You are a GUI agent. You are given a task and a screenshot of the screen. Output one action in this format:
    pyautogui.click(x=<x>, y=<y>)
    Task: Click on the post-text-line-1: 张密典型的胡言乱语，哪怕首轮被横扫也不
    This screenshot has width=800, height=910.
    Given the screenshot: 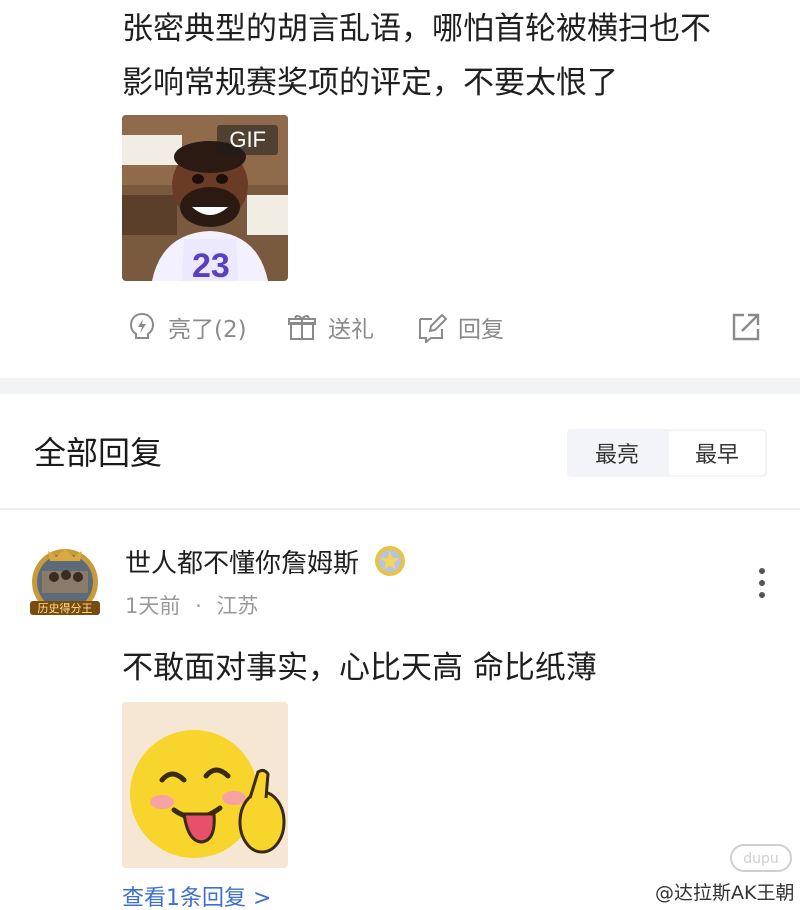 What is the action you would take?
    pyautogui.click(x=416, y=29)
    